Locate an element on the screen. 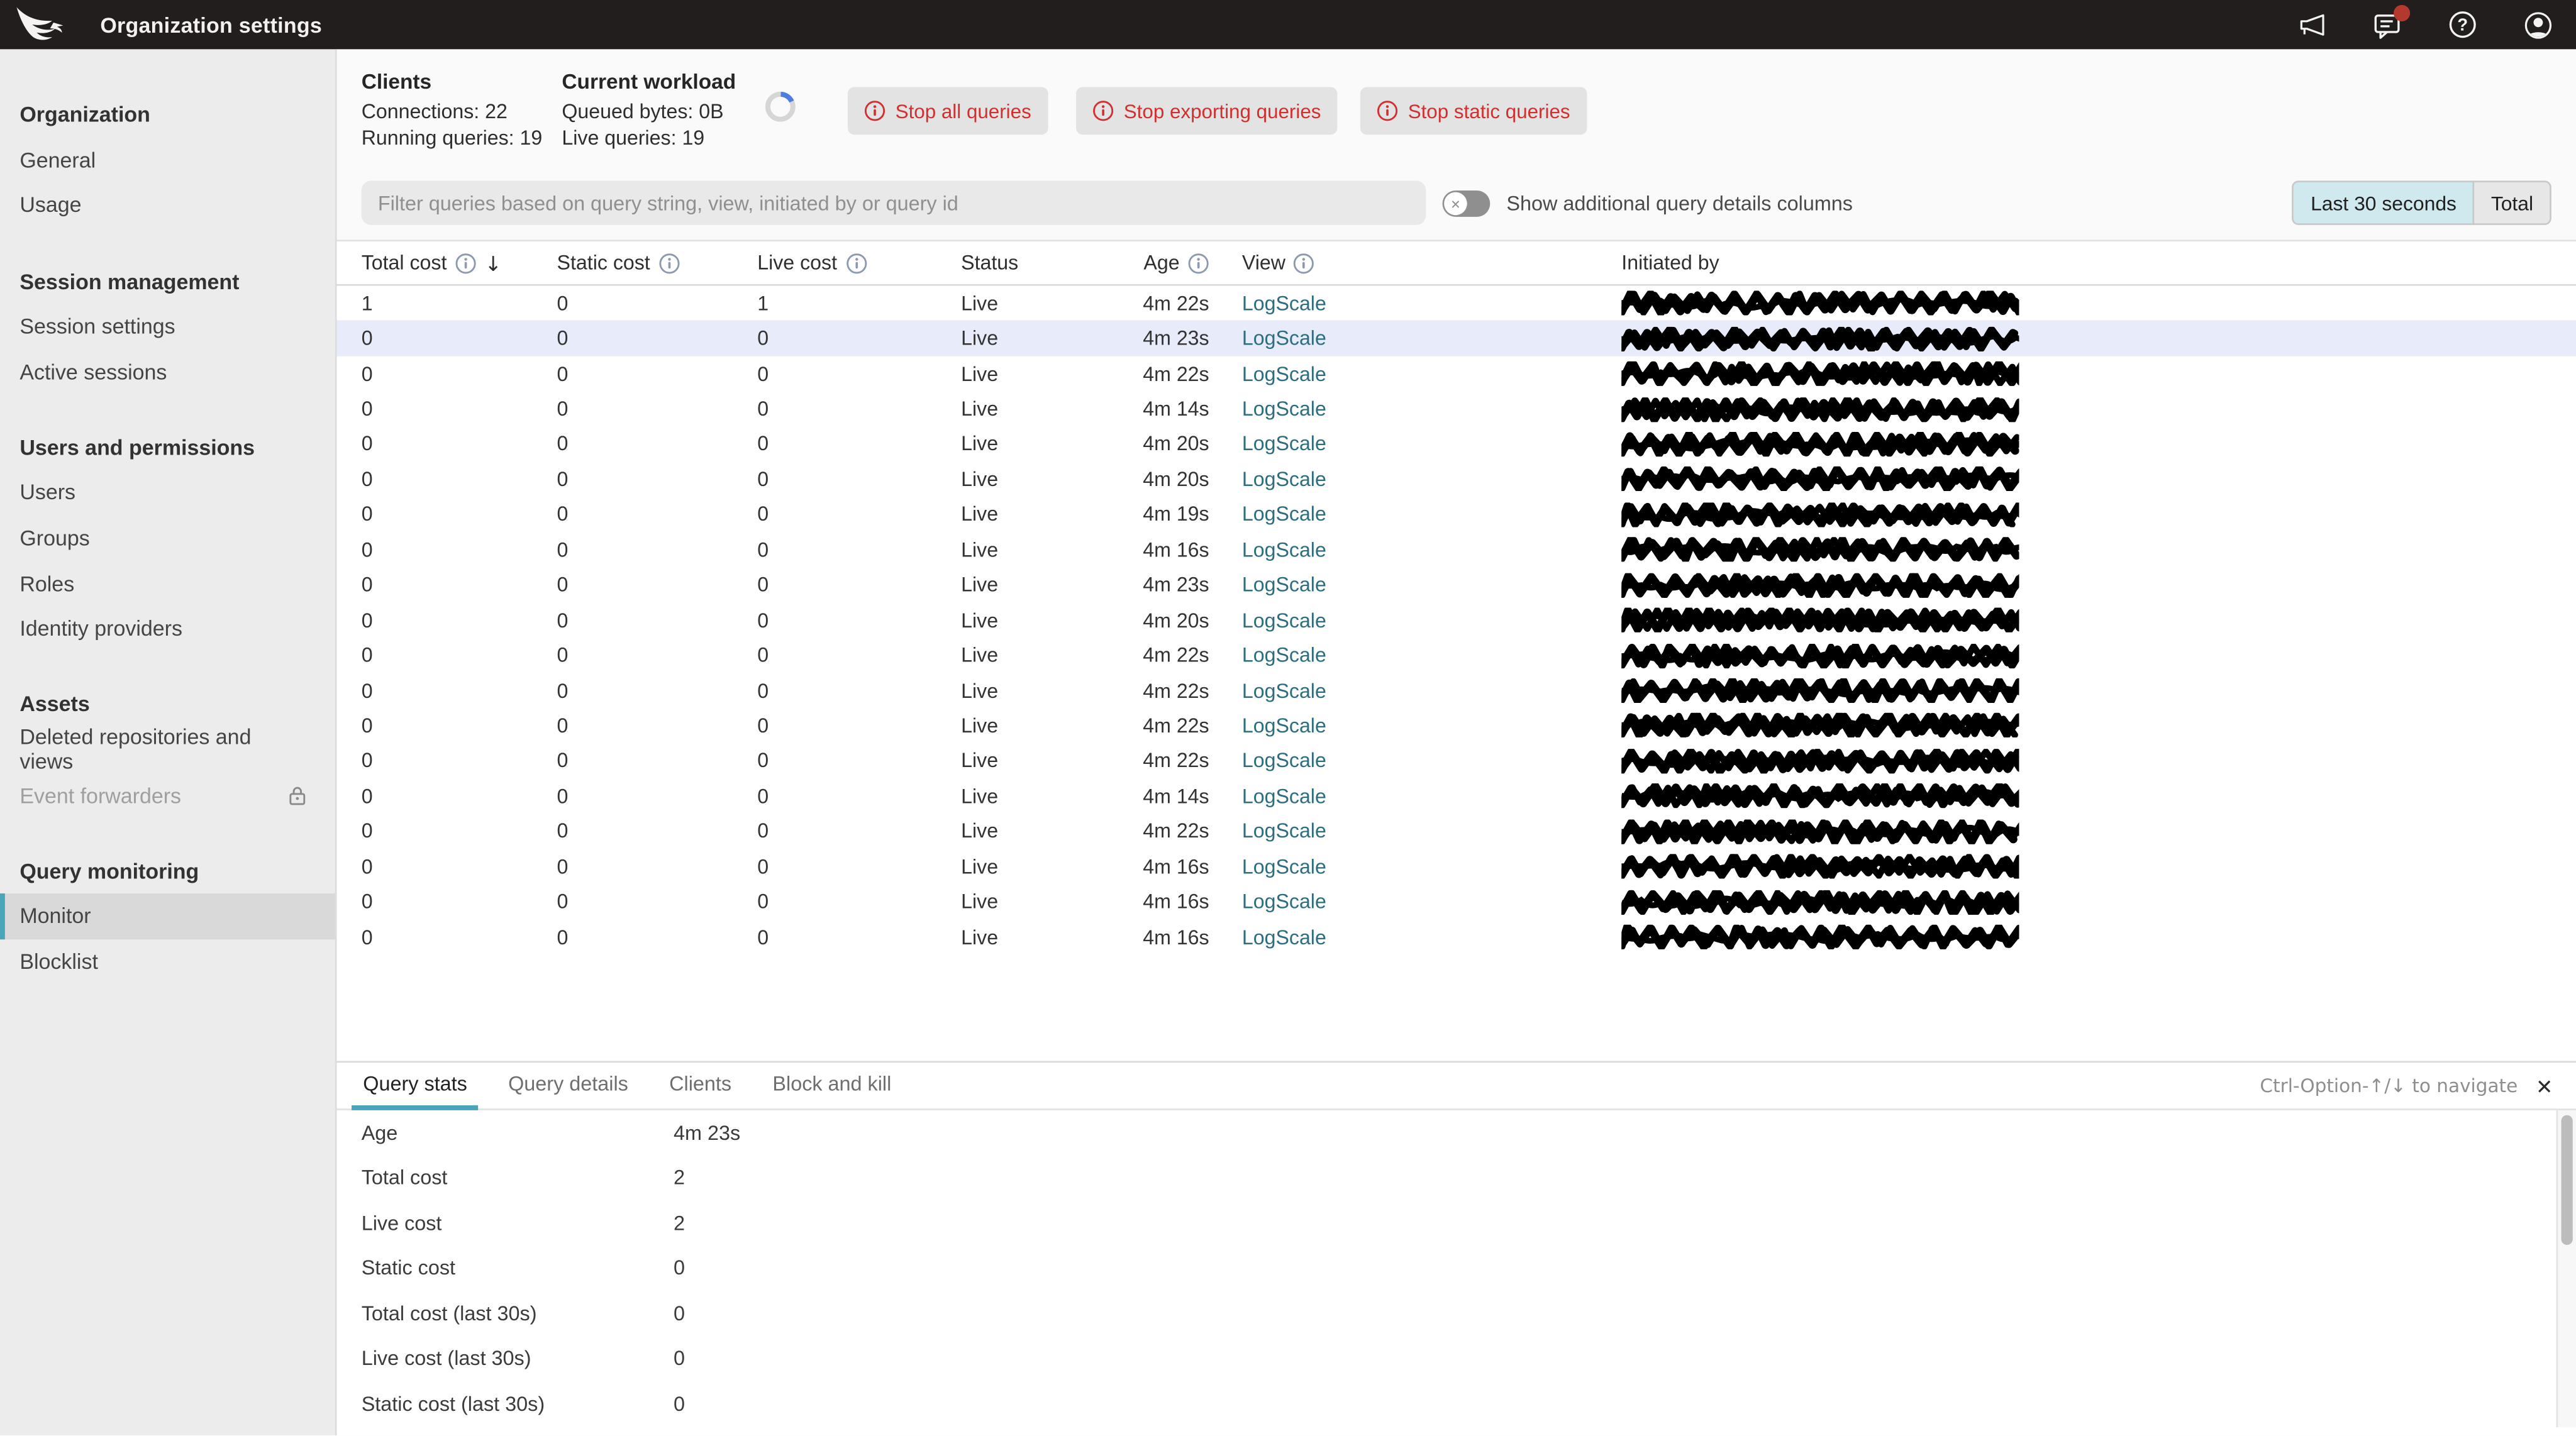  sidebar-item-session-settings: Session settings is located at coordinates (167, 326).